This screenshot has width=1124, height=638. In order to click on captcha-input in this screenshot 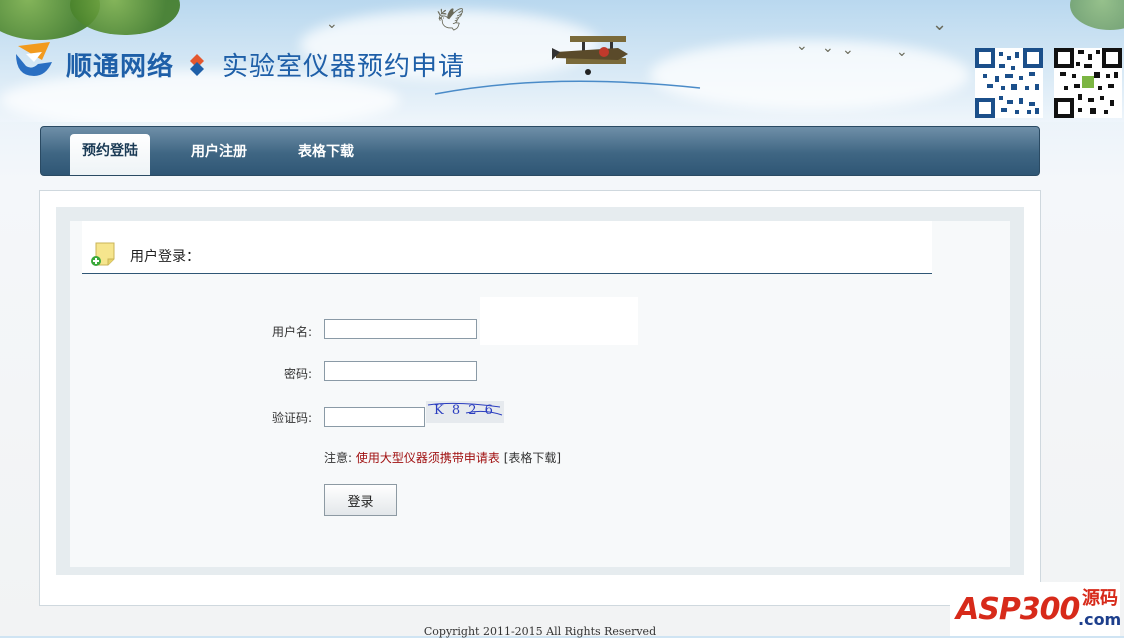, I will do `click(374, 417)`.